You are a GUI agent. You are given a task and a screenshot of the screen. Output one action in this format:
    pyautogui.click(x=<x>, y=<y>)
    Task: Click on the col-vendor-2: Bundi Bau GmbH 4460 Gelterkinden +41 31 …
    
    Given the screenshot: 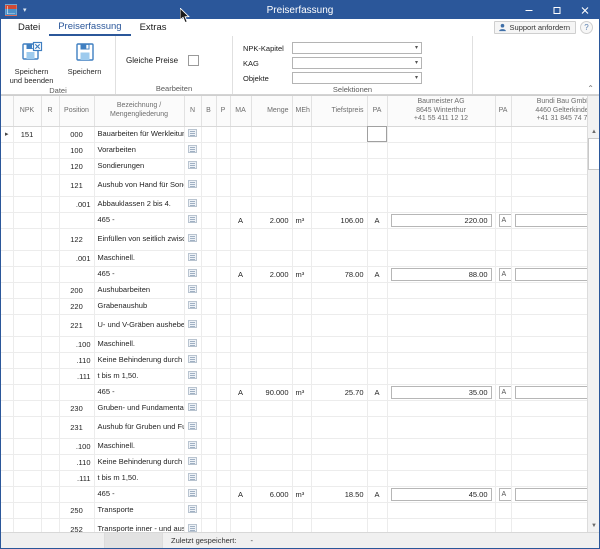 What is the action you would take?
    pyautogui.click(x=555, y=111)
    